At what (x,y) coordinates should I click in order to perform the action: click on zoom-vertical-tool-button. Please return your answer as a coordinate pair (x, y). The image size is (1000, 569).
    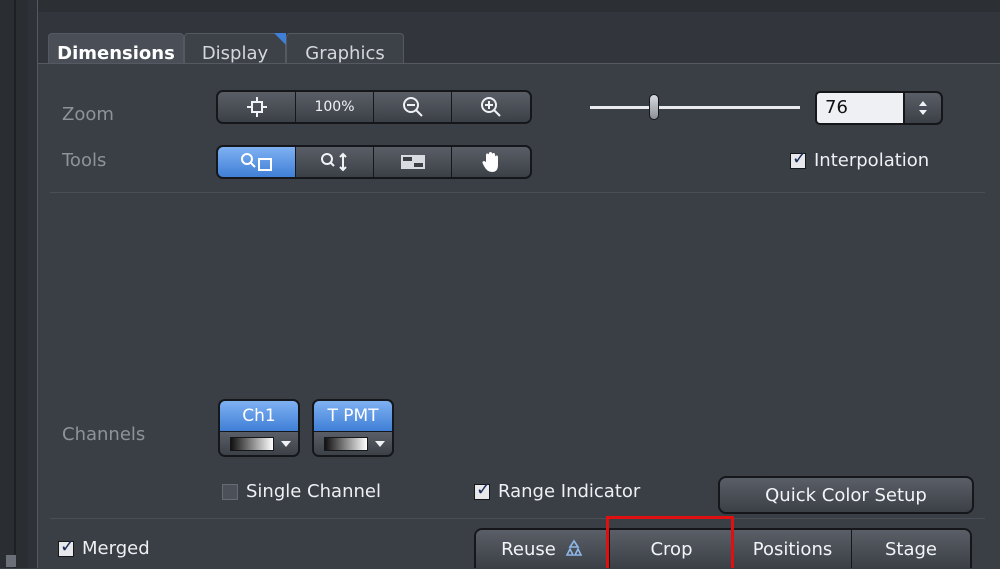
    Looking at the image, I should click on (335, 162).